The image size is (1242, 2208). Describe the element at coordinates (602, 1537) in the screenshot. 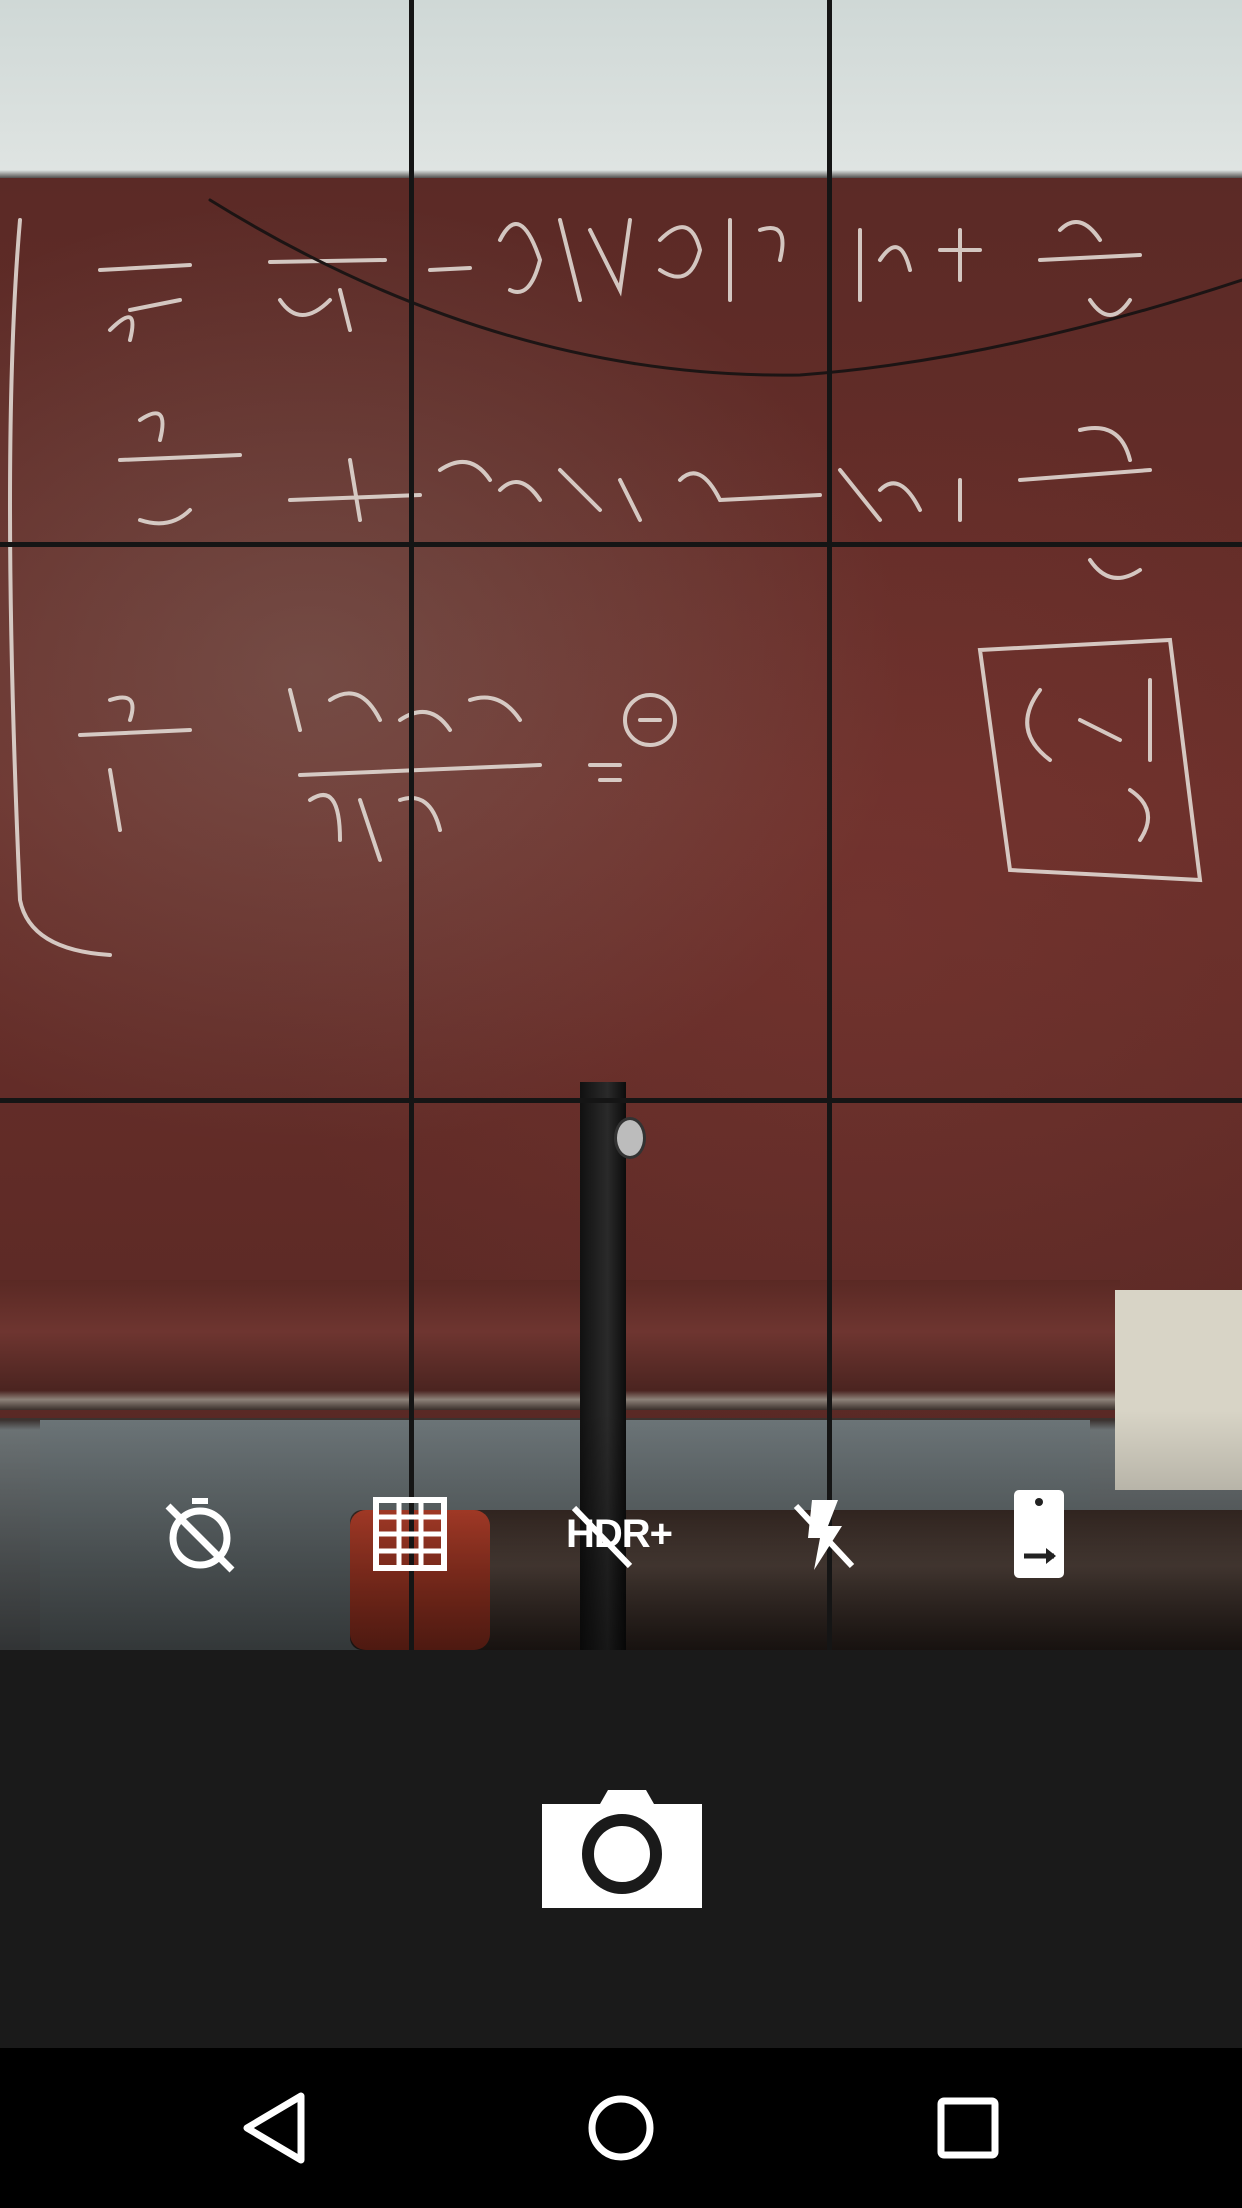

I see `hdr-plus-off-icon` at that location.